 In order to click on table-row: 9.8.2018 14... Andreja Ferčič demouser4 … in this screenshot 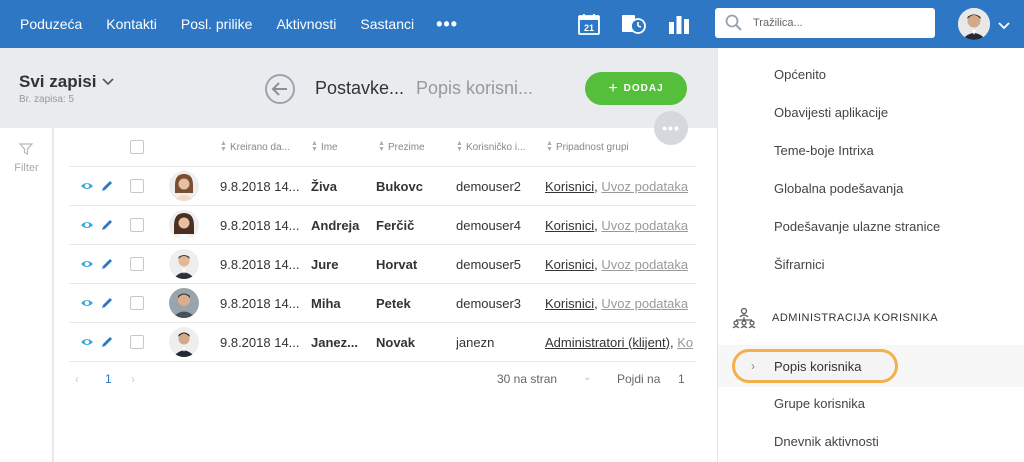, I will do `click(382, 225)`.